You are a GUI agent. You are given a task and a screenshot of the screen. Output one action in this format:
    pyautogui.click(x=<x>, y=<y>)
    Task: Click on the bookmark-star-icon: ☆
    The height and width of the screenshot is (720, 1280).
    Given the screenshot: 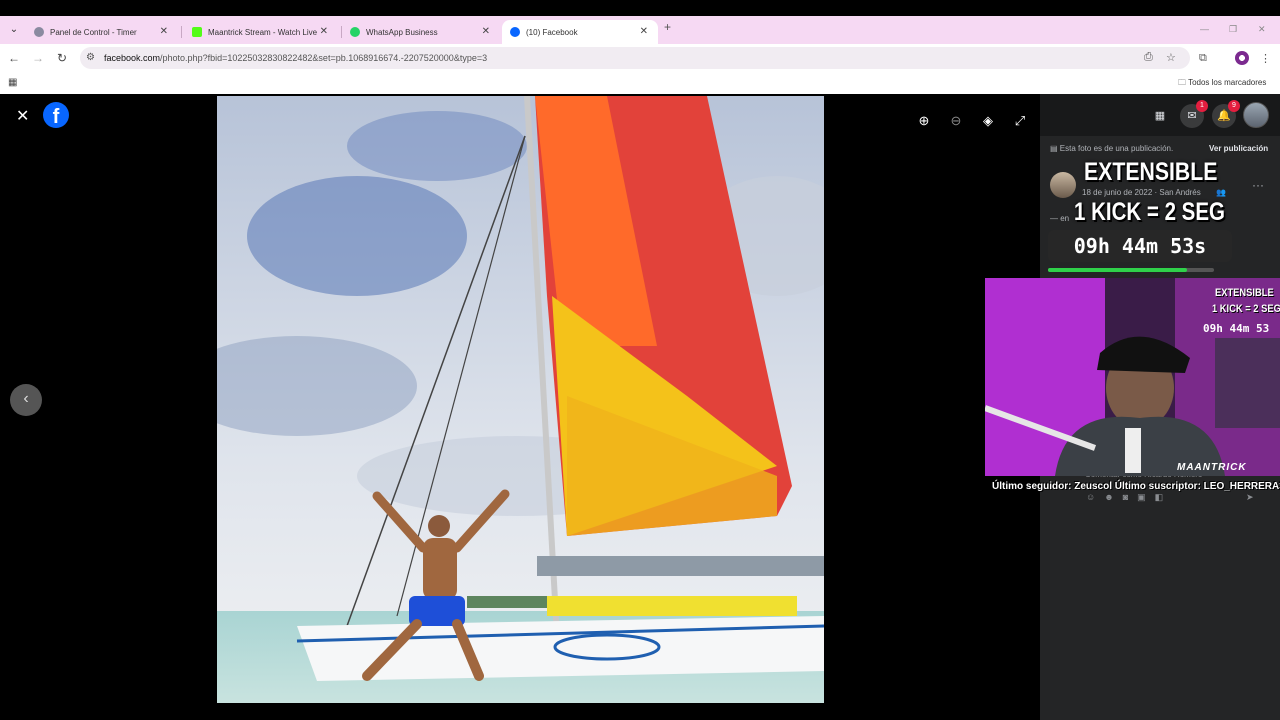 What is the action you would take?
    pyautogui.click(x=1171, y=57)
    